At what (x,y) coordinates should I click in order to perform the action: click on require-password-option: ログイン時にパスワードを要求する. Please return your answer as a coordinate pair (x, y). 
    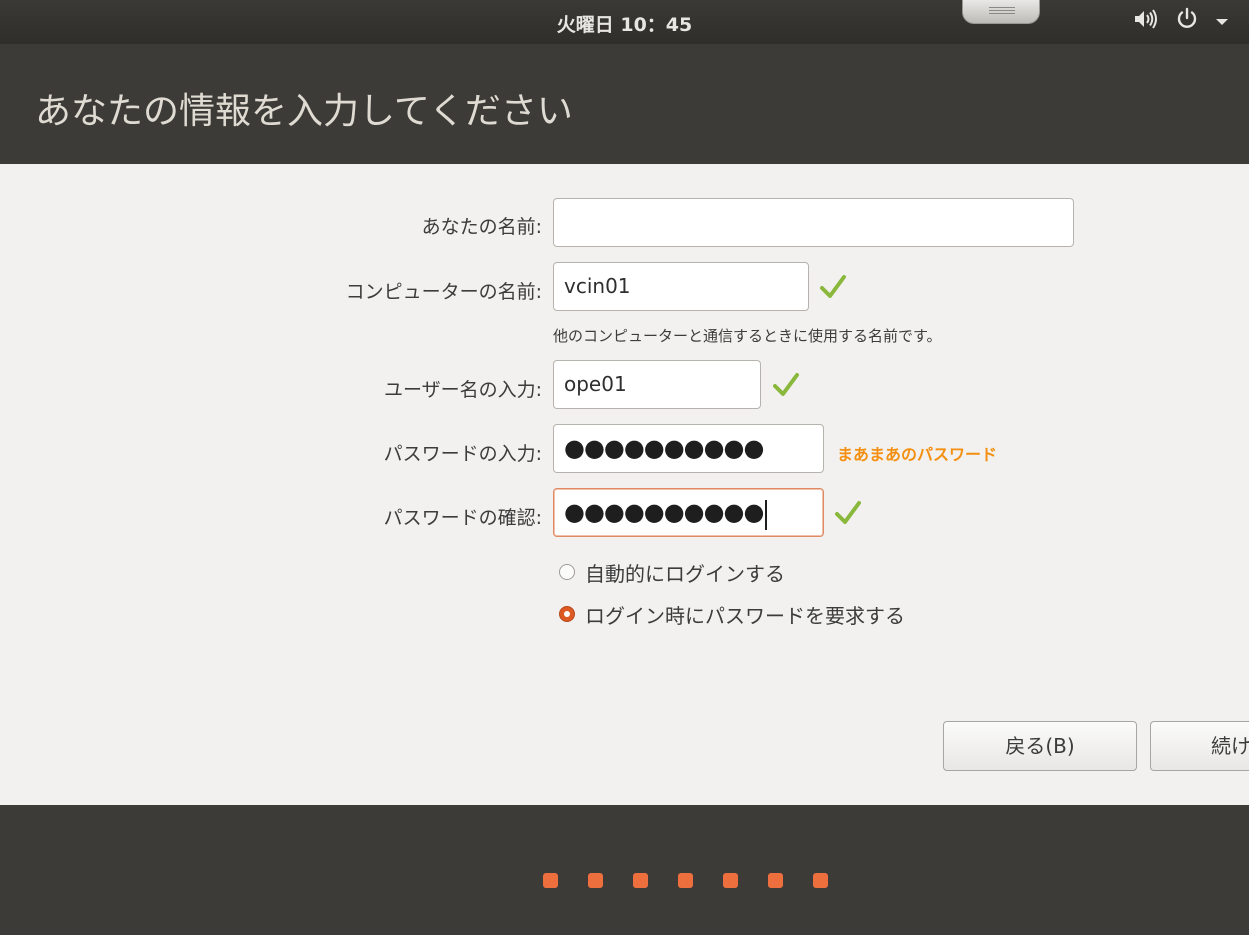
    Looking at the image, I should click on (732, 614).